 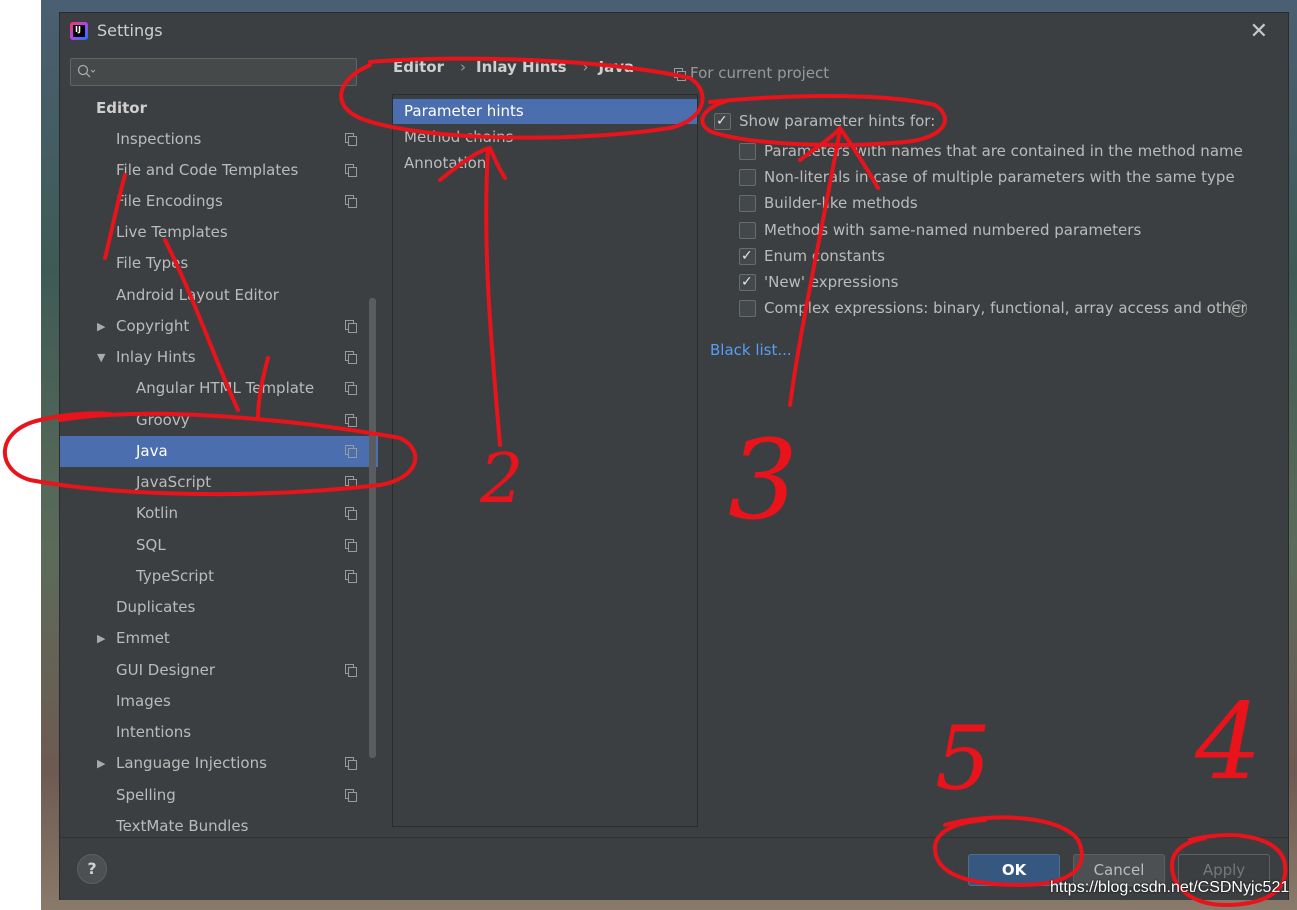 I want to click on tree-item-language-injections: ▶ Language Injections, so click(x=219, y=763).